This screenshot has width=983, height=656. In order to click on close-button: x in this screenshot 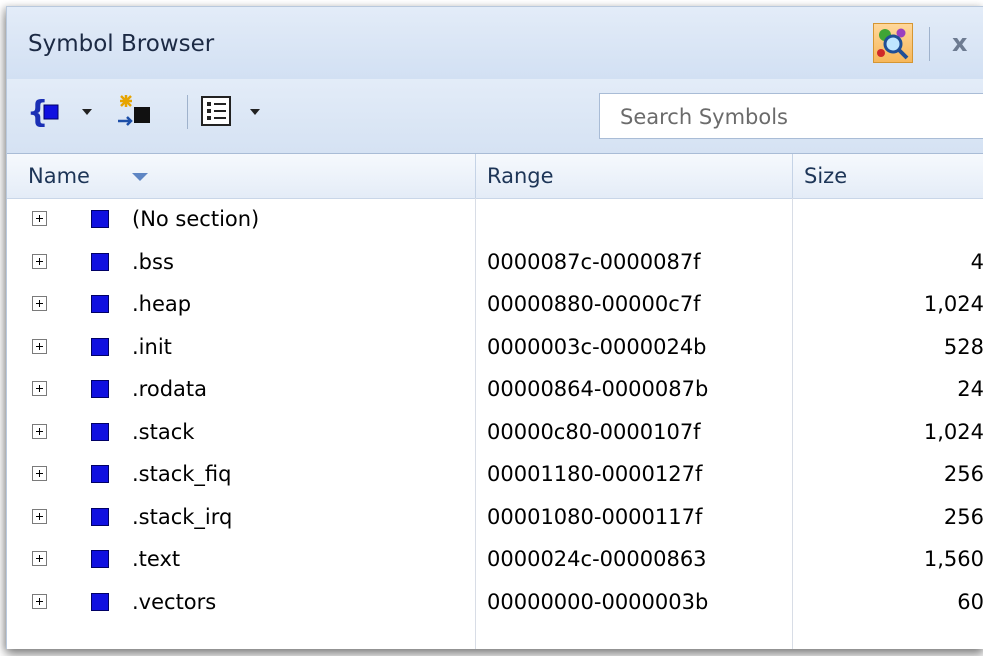, I will do `click(959, 43)`.